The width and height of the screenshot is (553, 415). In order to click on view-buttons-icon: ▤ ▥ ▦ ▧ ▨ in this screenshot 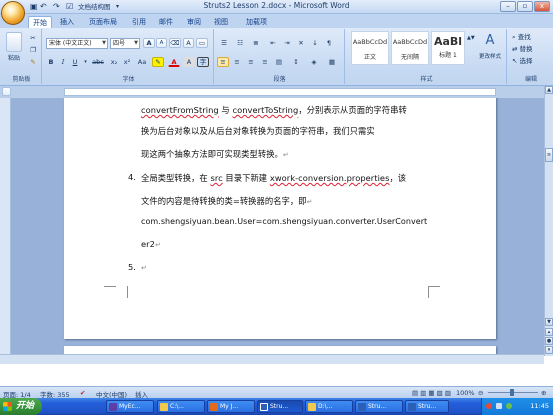, I will do `click(431, 393)`.